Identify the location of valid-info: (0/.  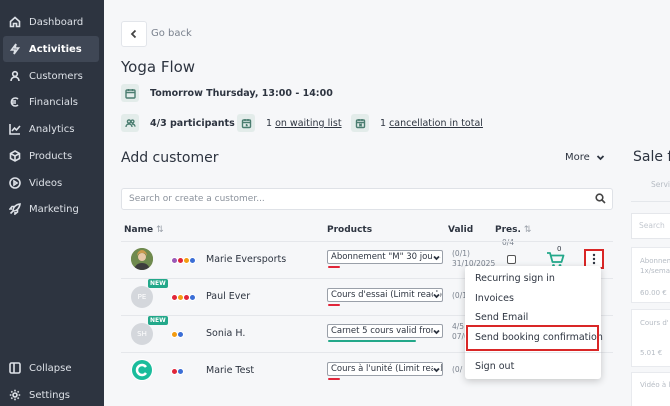
(457, 369).